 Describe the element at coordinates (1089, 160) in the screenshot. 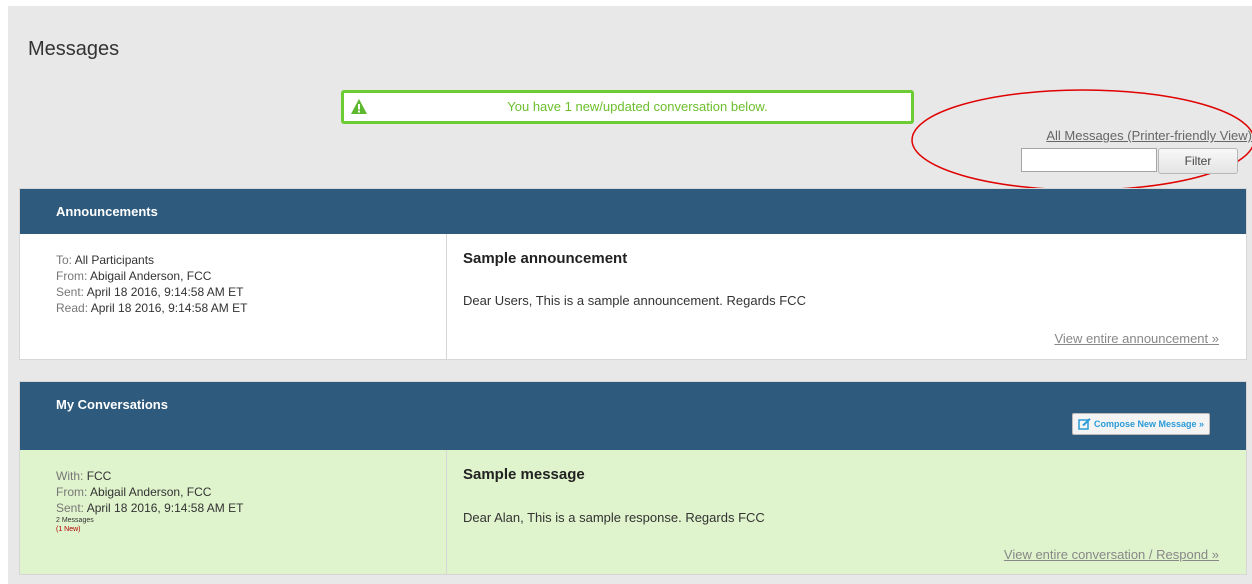

I see `filter-input` at that location.